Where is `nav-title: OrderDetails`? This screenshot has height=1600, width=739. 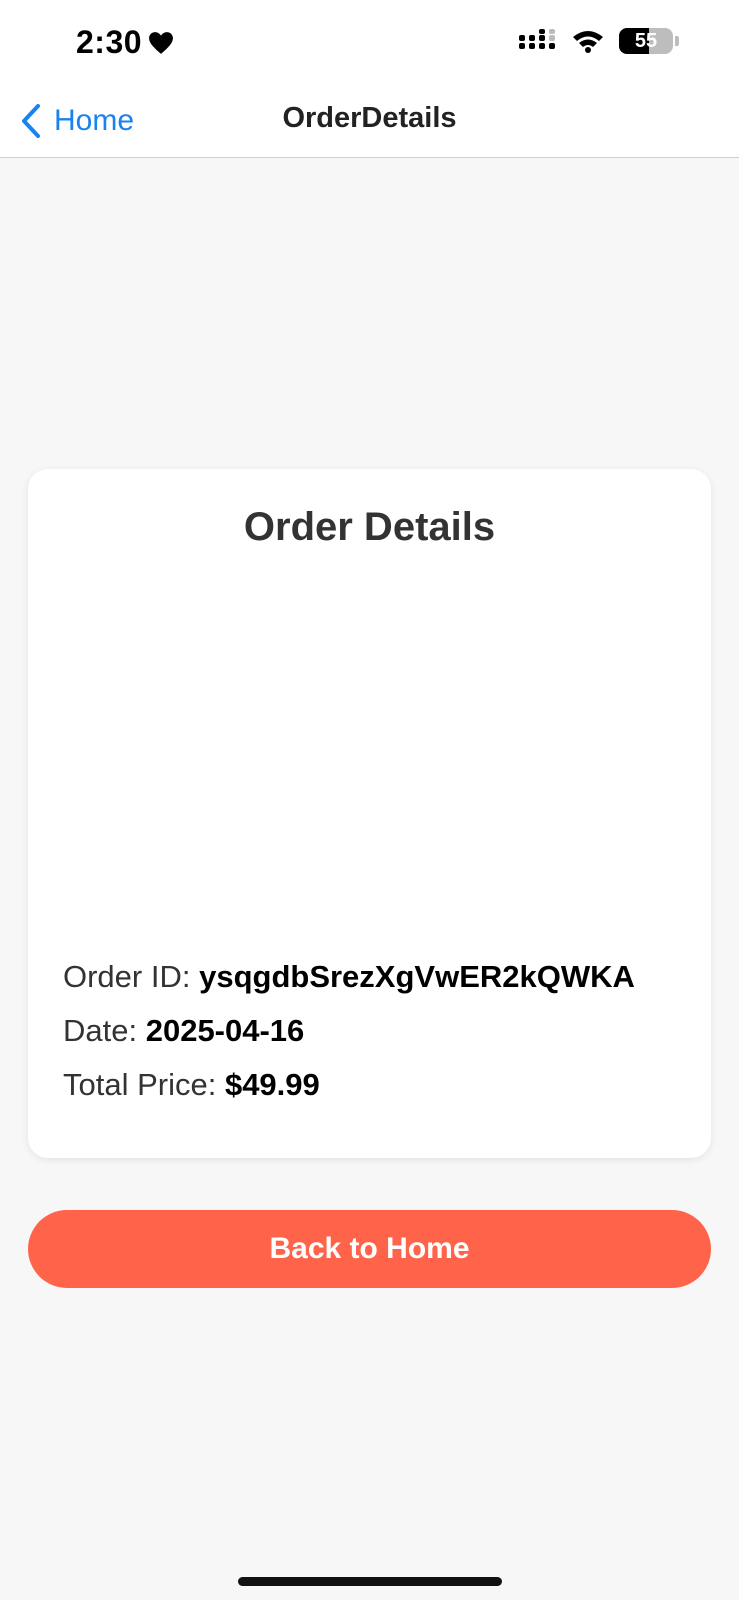 nav-title: OrderDetails is located at coordinates (369, 118).